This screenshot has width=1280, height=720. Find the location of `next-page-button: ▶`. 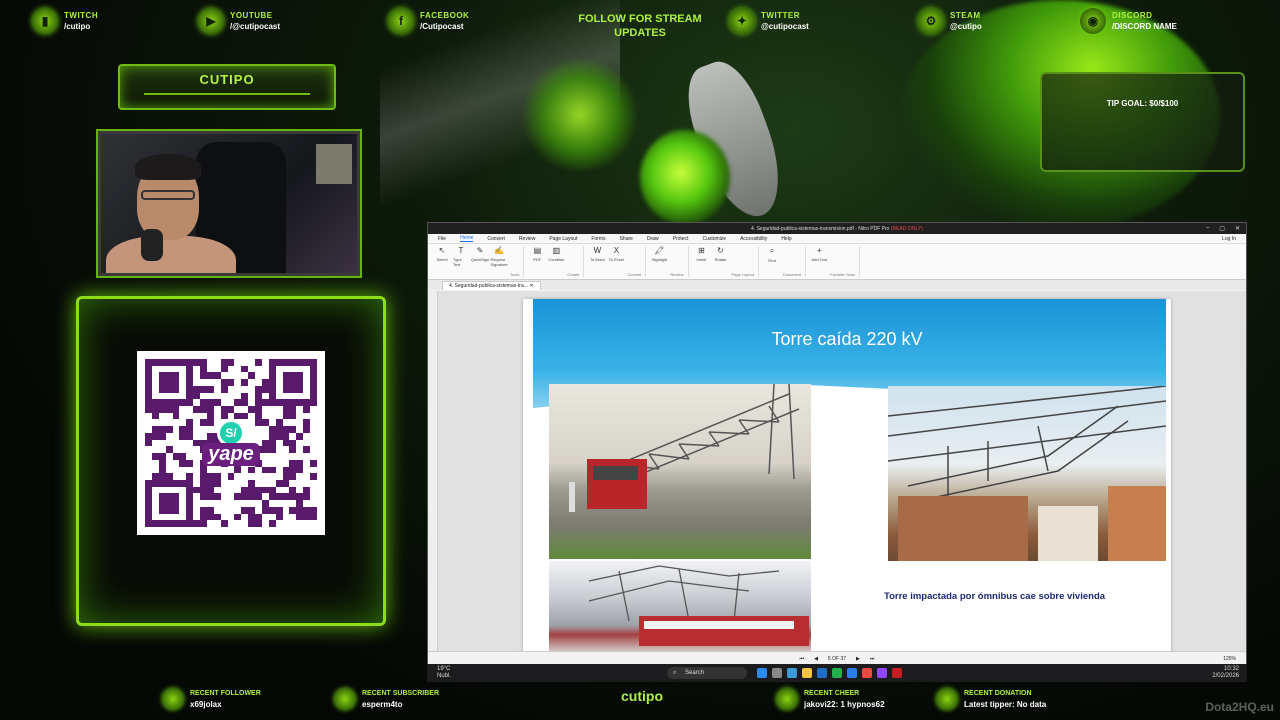

next-page-button: ▶ is located at coordinates (858, 659).